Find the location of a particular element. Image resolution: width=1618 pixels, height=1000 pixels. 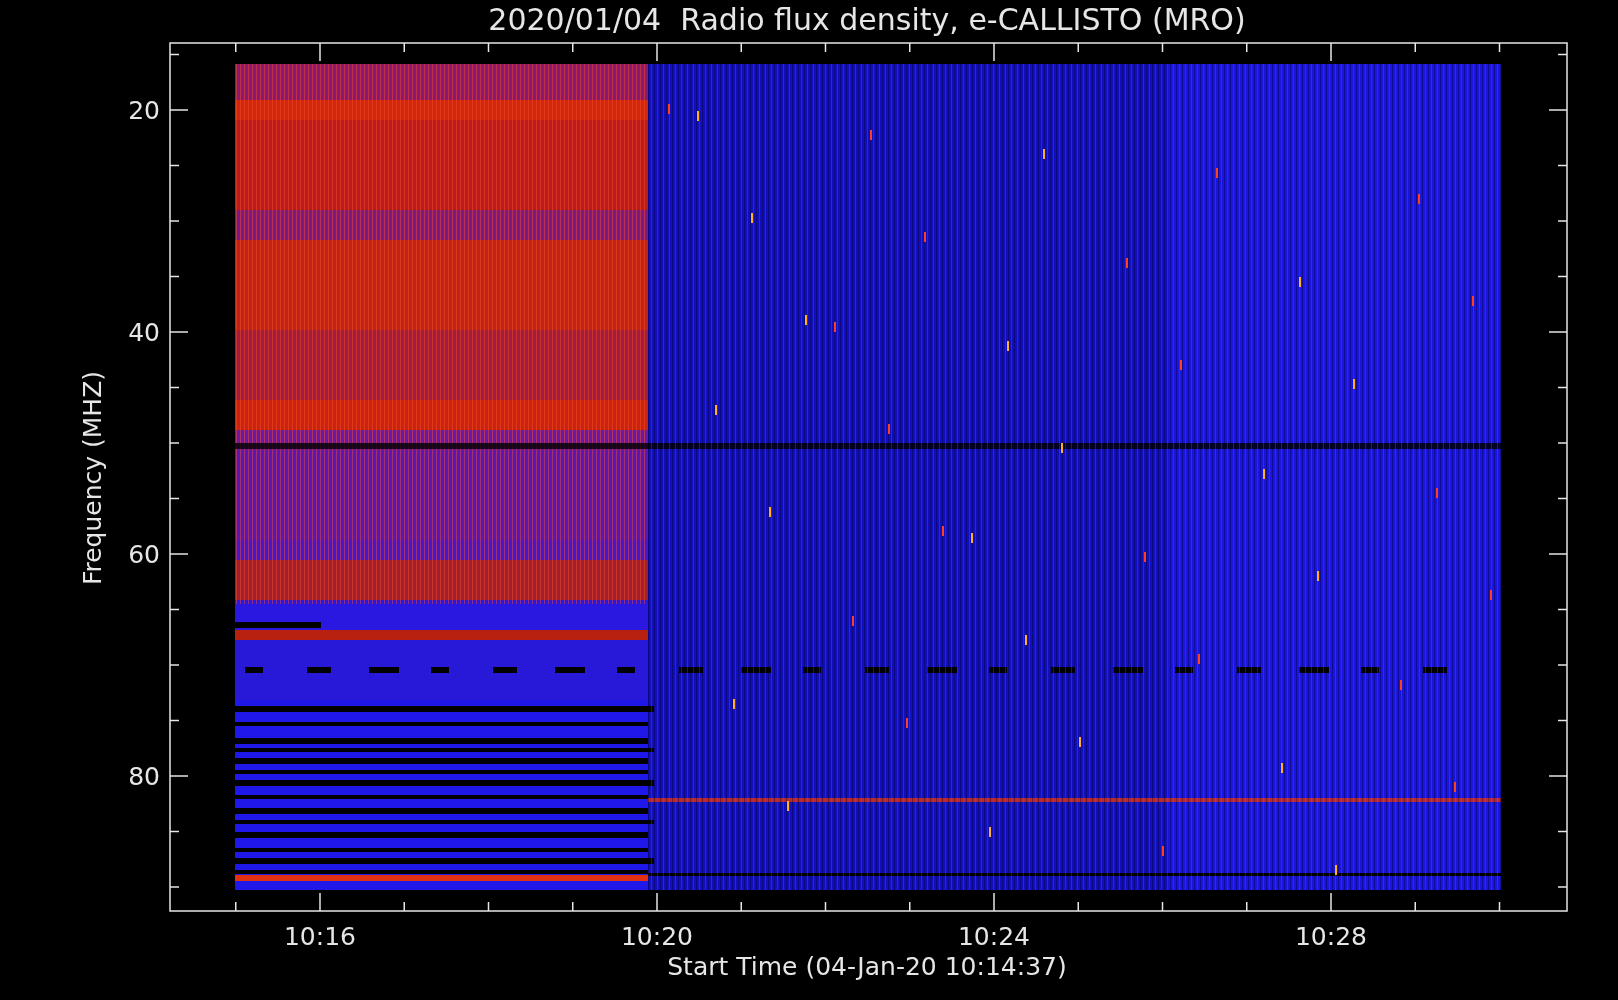

y-tick-label: 40 is located at coordinates (144, 332).